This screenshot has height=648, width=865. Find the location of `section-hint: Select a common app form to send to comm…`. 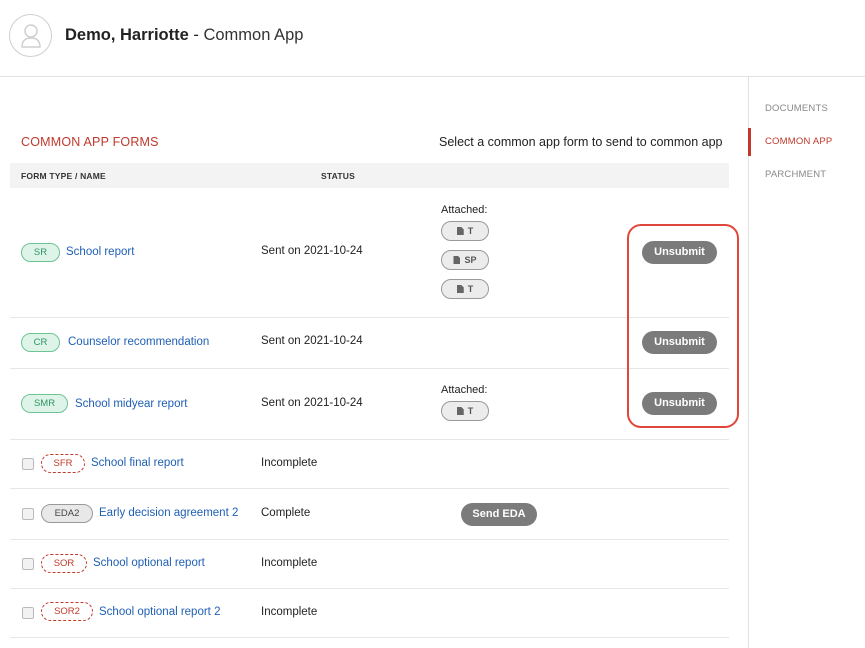

section-hint: Select a common app form to send to comm… is located at coordinates (581, 142).